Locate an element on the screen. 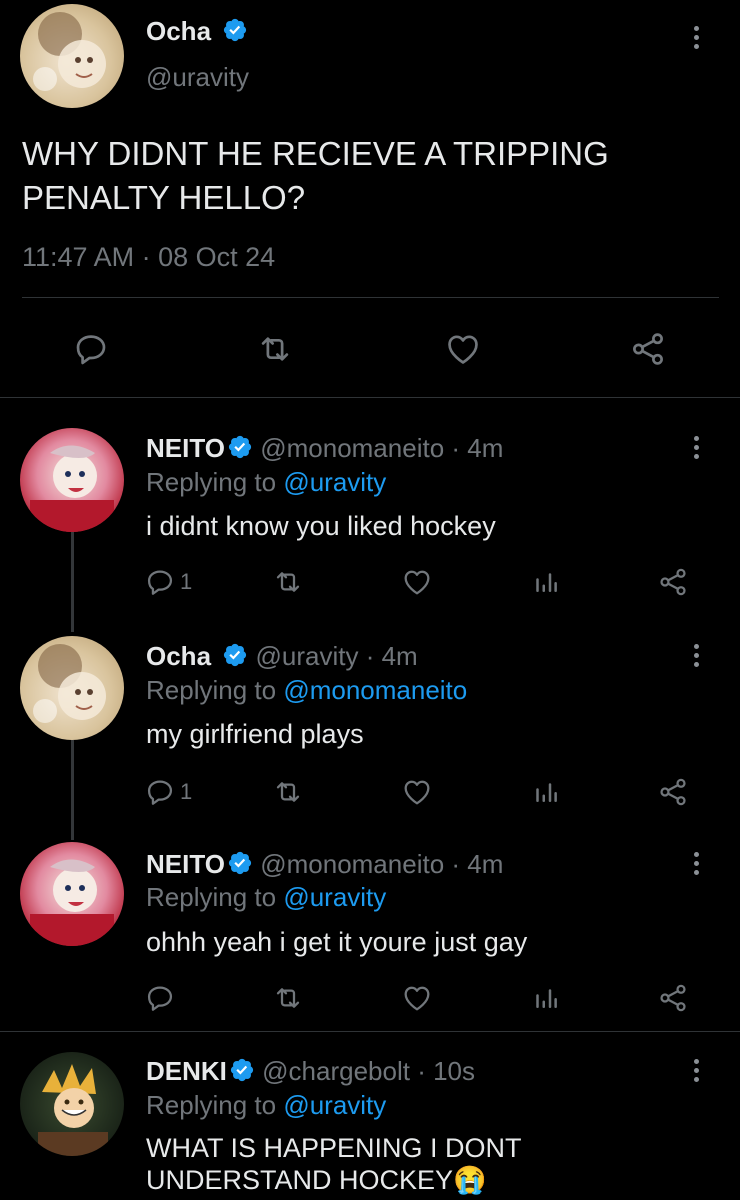 The height and width of the screenshot is (1200, 740). replying-to: Replying to @monomaneito is located at coordinates (307, 690).